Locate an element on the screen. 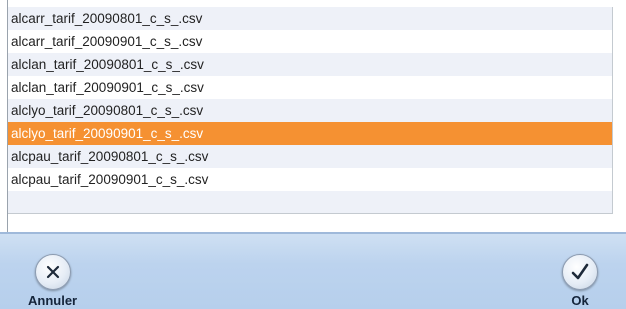 This screenshot has width=626, height=309. checkmark-icon is located at coordinates (580, 271).